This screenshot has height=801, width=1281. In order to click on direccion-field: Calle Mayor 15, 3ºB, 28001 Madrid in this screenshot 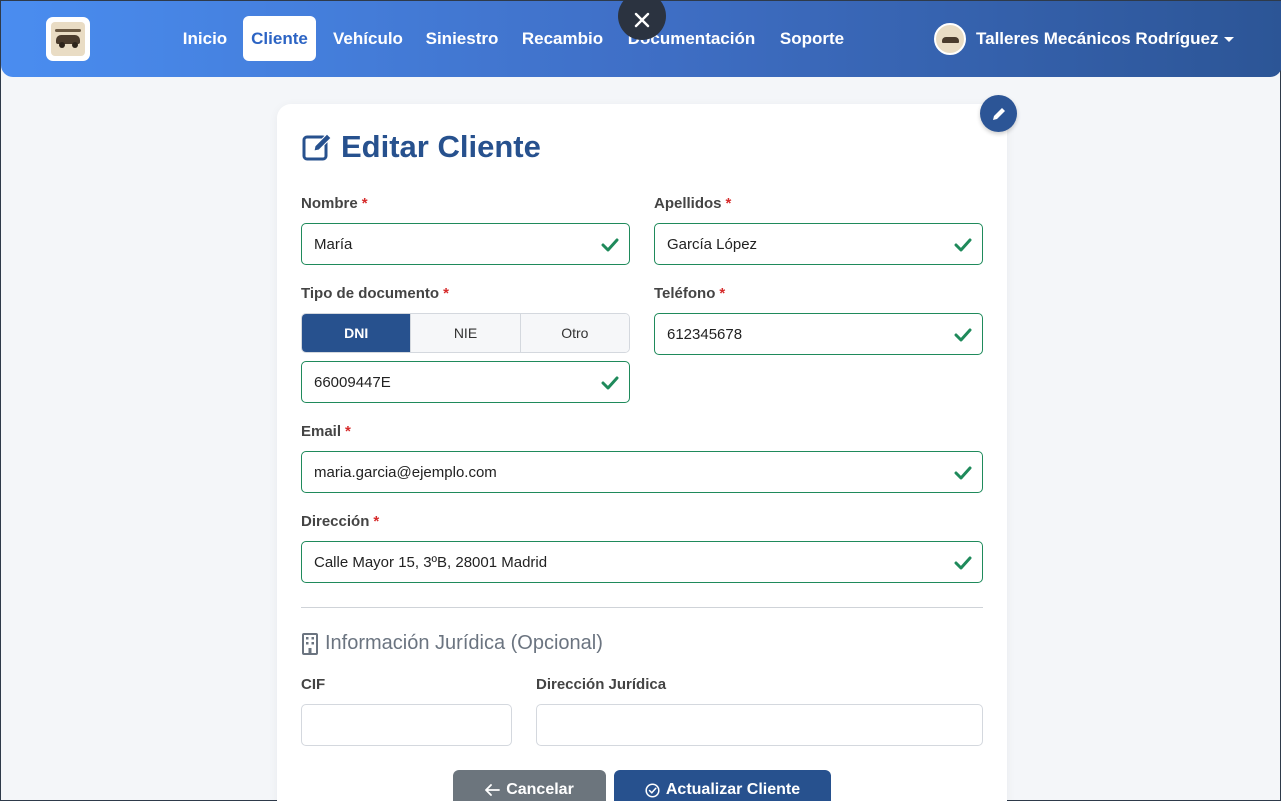, I will do `click(642, 562)`.